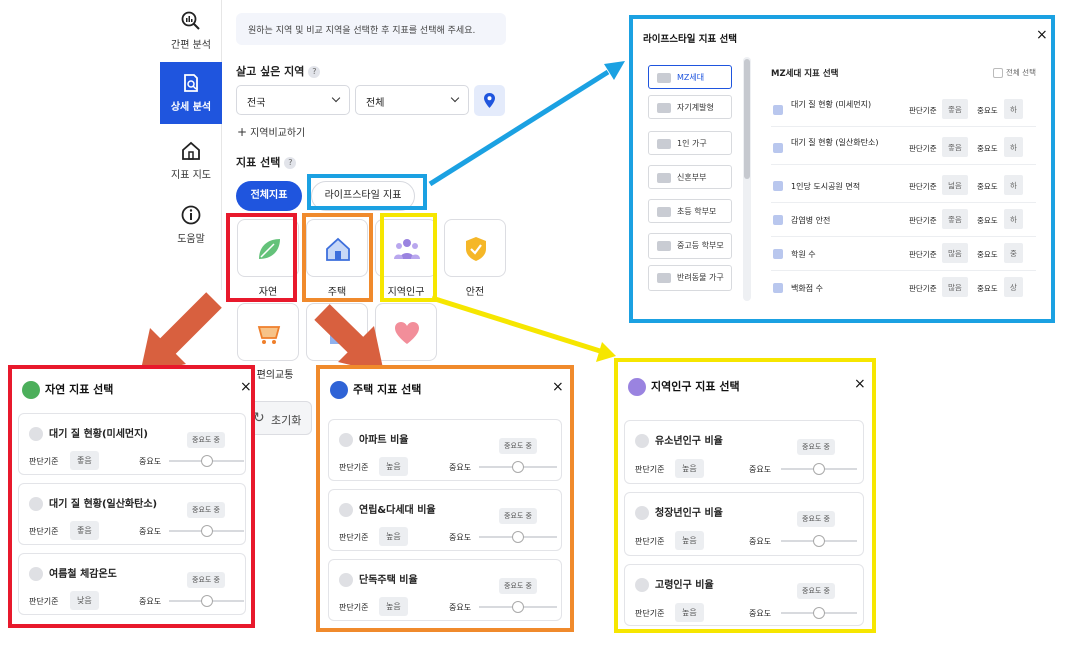  Describe the element at coordinates (690, 278) in the screenshot. I see `lifestyle-type-item: 반려동물 가구` at that location.